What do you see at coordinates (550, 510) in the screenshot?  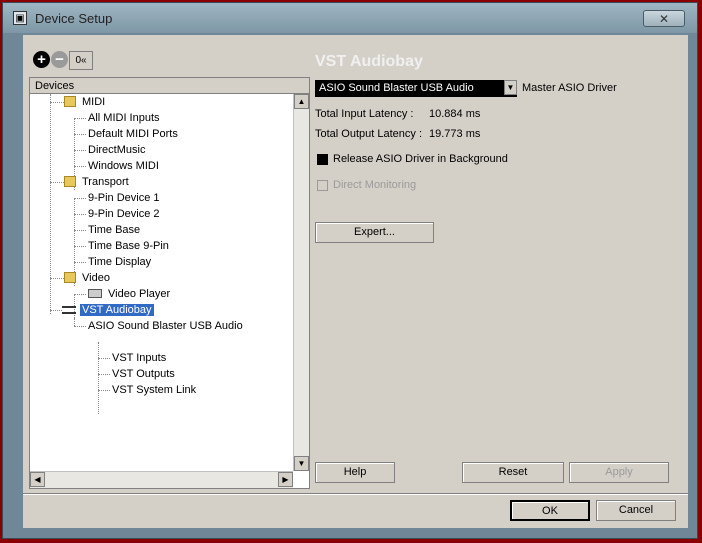 I see `ok-button: OK` at bounding box center [550, 510].